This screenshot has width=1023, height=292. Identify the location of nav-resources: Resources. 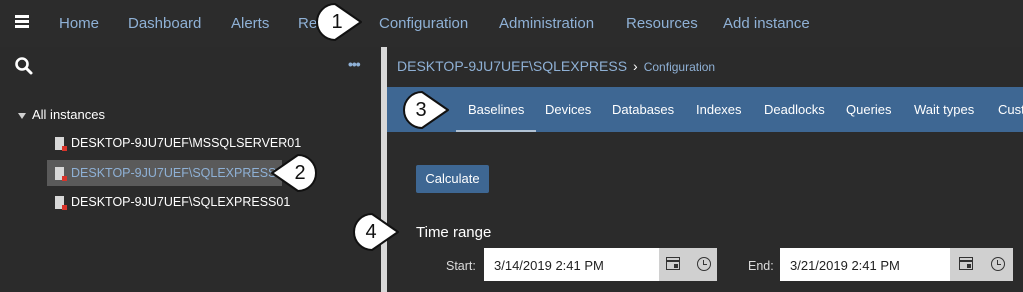
(662, 23).